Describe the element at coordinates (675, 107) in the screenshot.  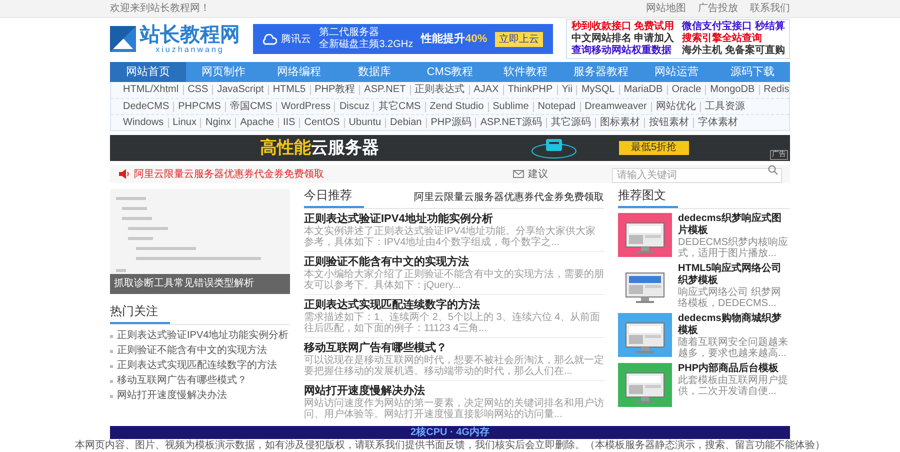
I see `category-link: 网站优化` at that location.